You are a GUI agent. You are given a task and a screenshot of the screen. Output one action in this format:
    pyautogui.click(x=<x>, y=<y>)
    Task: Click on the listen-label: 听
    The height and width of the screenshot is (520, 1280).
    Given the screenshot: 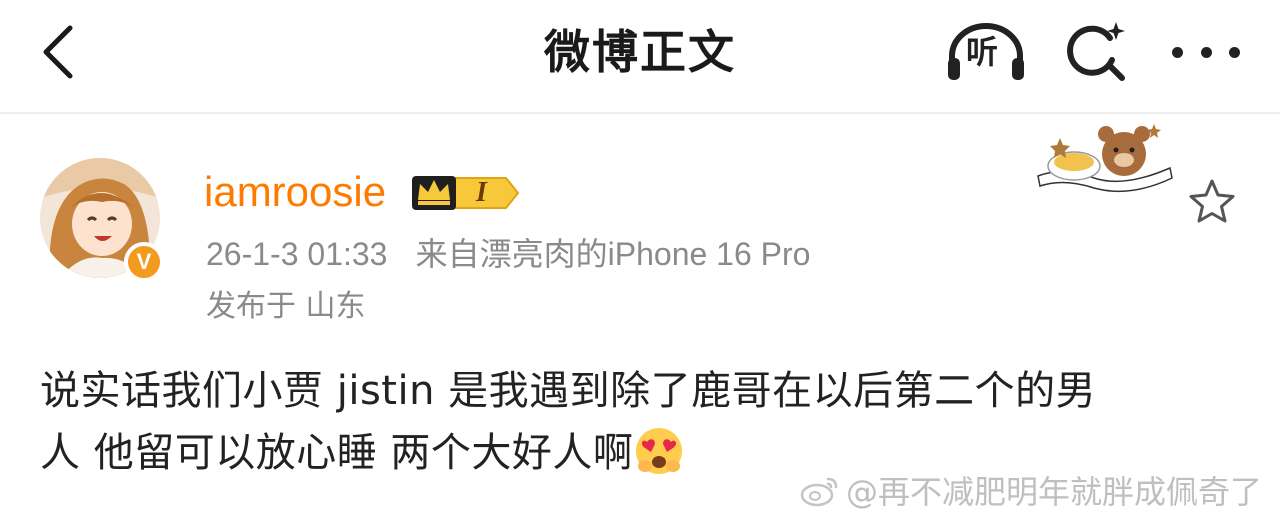 What is the action you would take?
    pyautogui.click(x=982, y=52)
    